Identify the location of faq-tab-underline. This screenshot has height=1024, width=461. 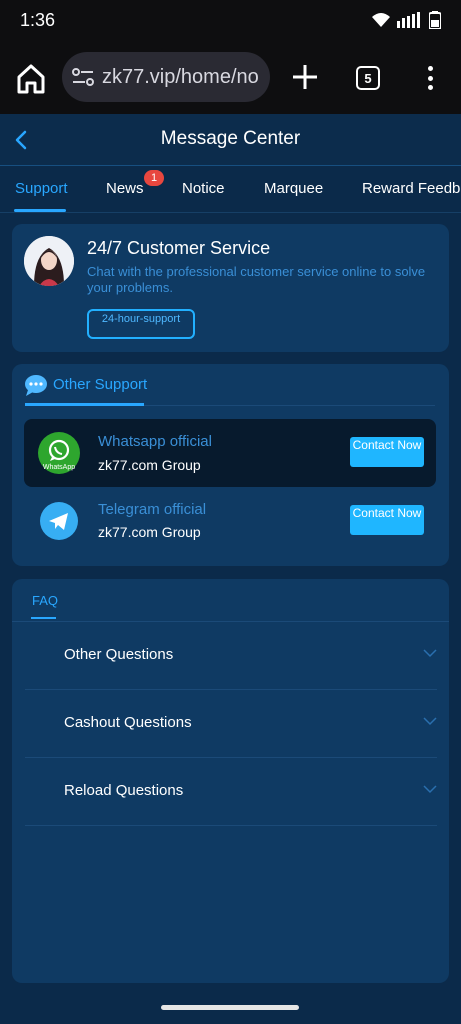
(43, 618).